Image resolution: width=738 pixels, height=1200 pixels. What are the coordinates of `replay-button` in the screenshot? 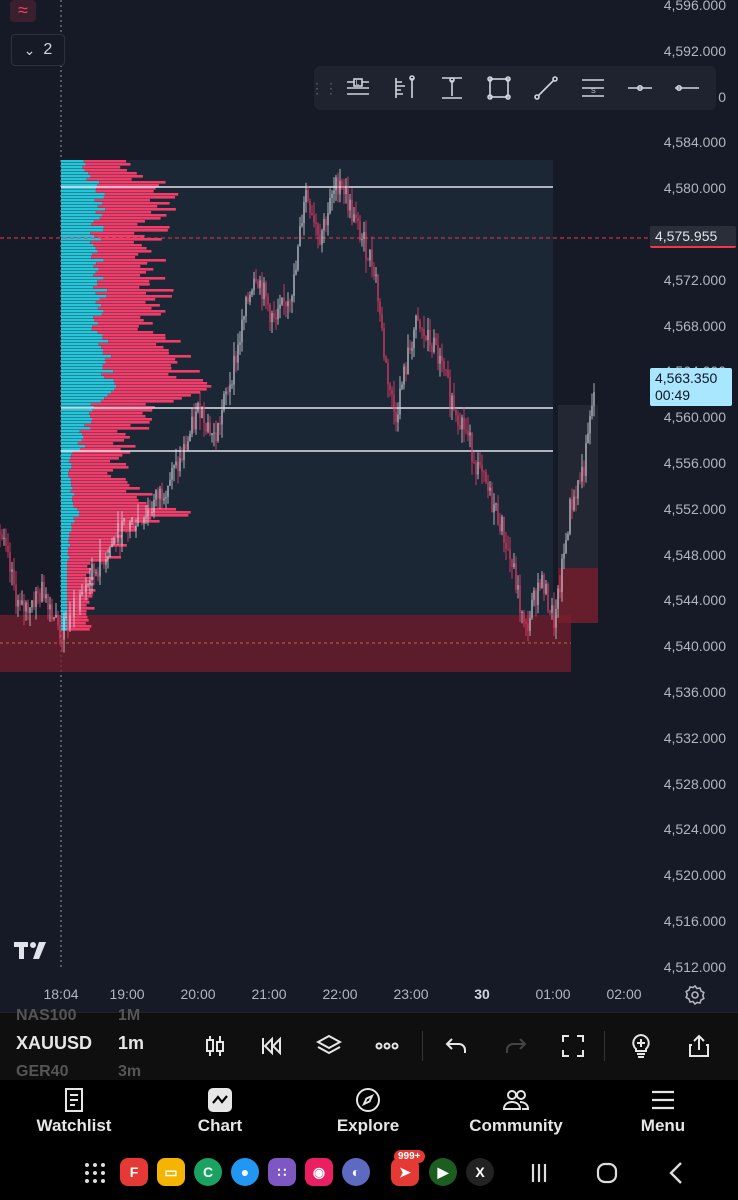 It's located at (272, 1046).